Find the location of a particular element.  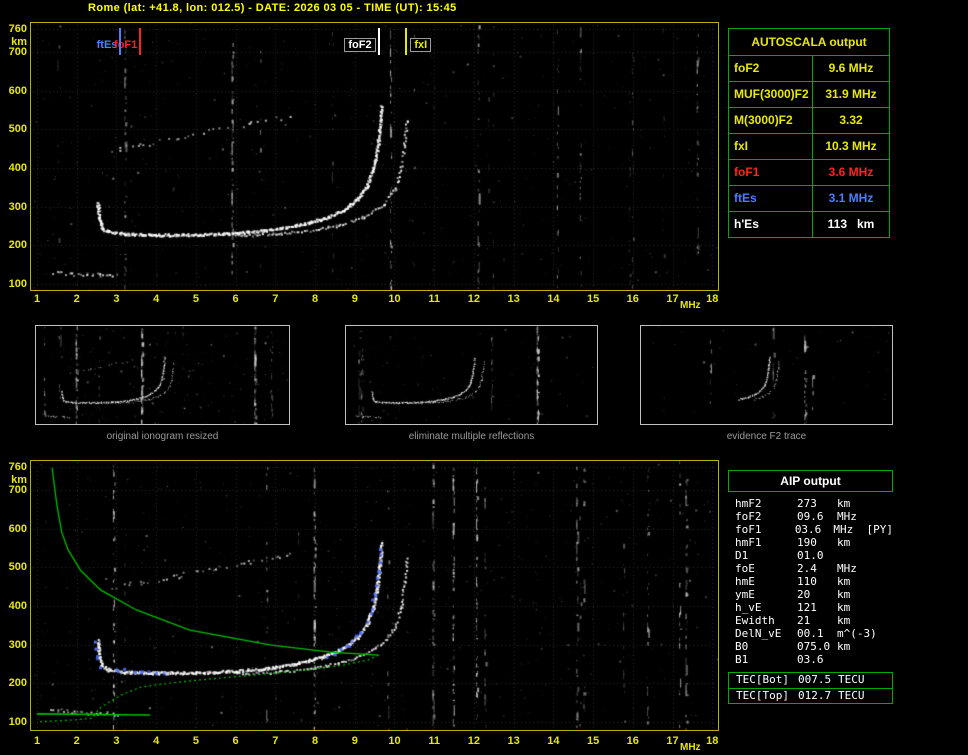

aip-parameter-value: 075.0 is located at coordinates (814, 646).